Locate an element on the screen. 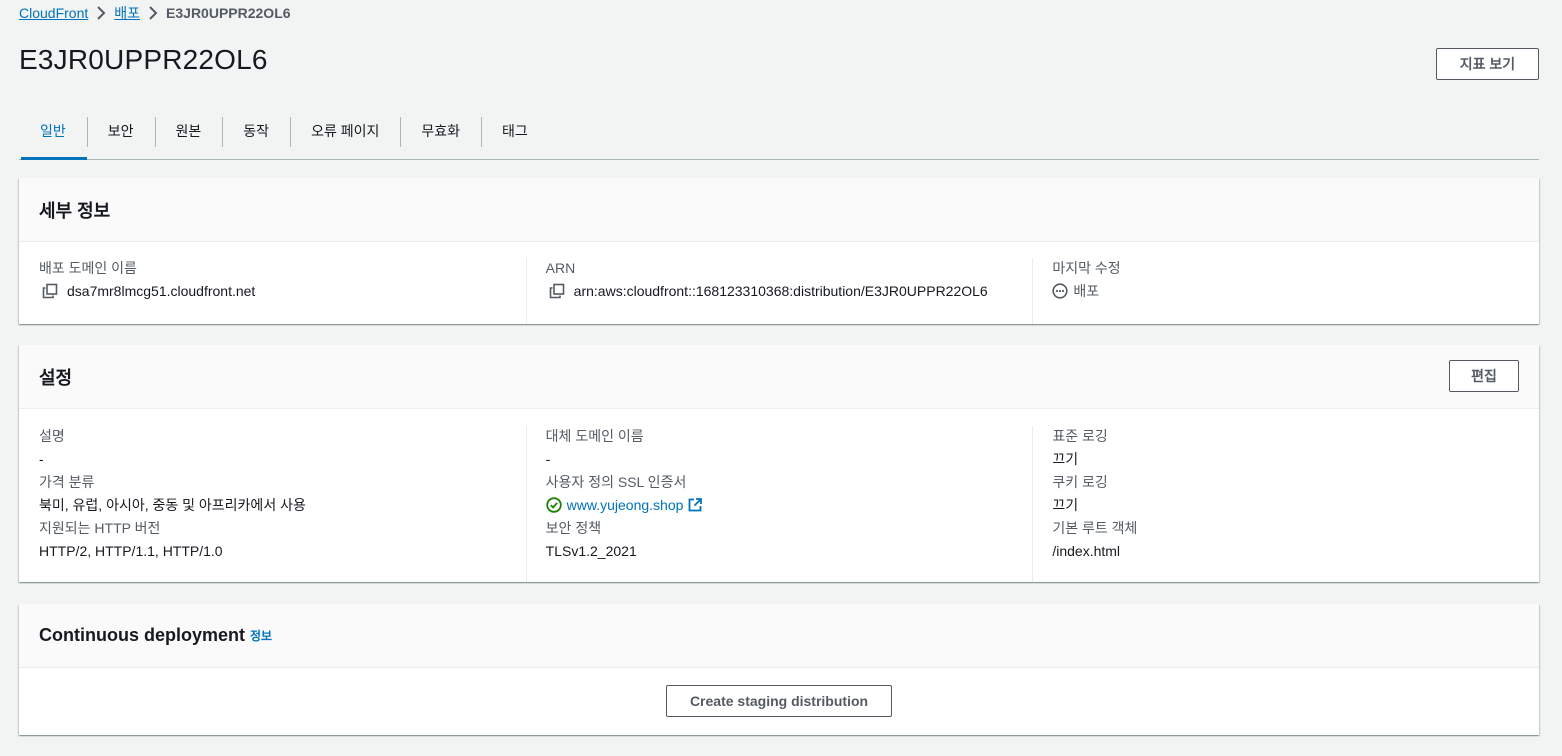  details-title: 세부 정보 is located at coordinates (75, 210).